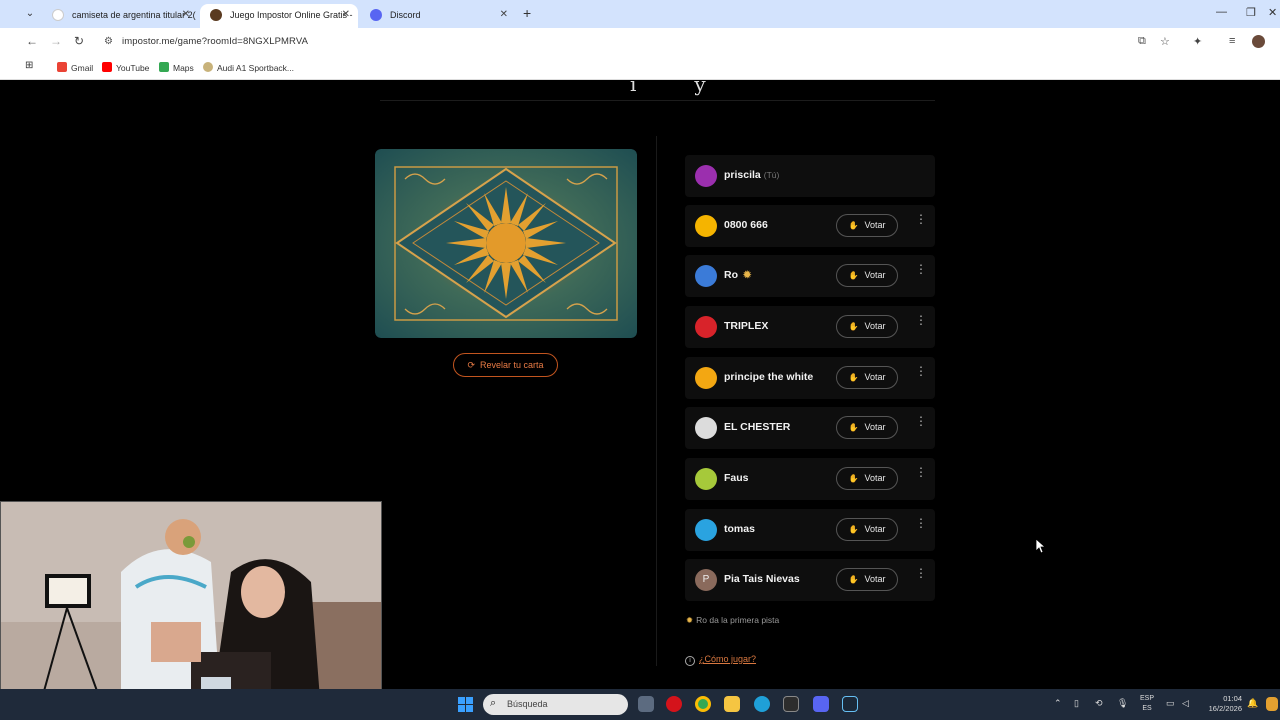 The image size is (1280, 720). I want to click on player-row: Ro ✹ ✋ Votar ⋮, so click(810, 276).